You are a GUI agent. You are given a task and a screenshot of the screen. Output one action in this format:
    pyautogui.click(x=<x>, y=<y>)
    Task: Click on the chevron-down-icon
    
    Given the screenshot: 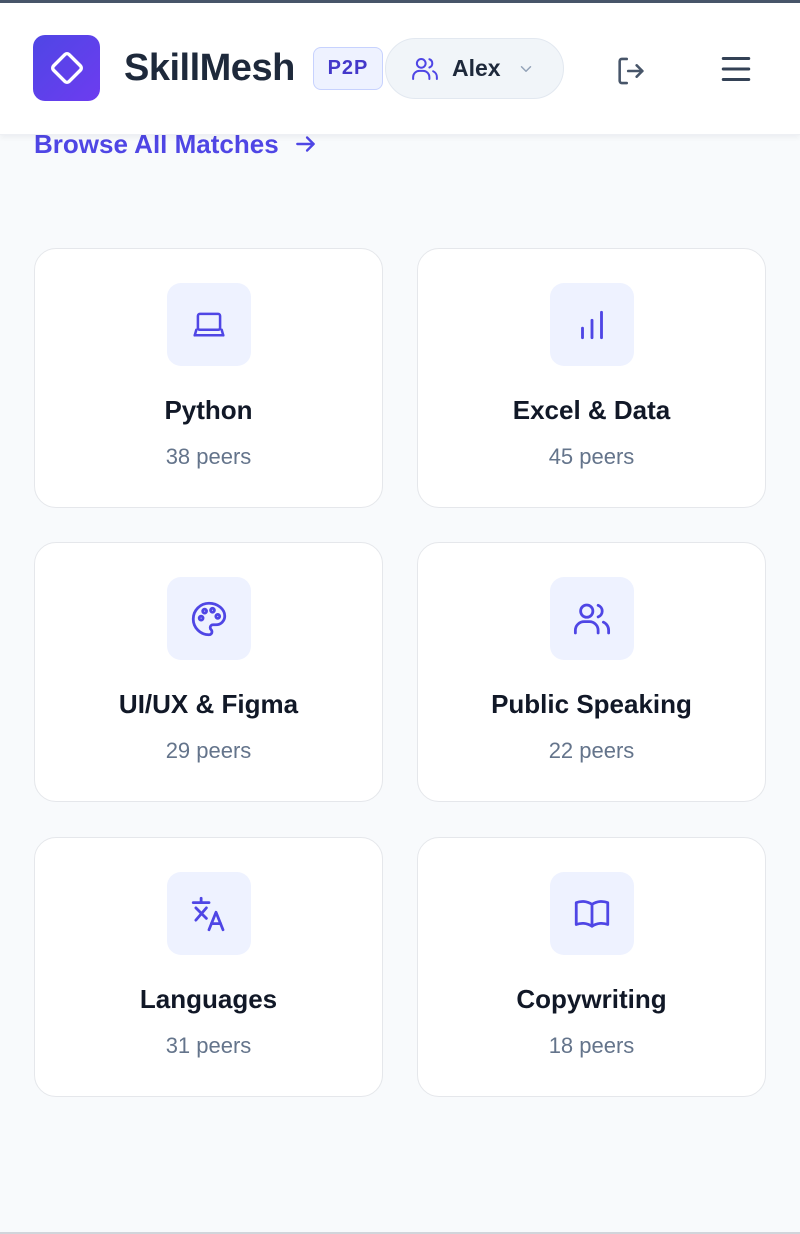 What is the action you would take?
    pyautogui.click(x=526, y=69)
    